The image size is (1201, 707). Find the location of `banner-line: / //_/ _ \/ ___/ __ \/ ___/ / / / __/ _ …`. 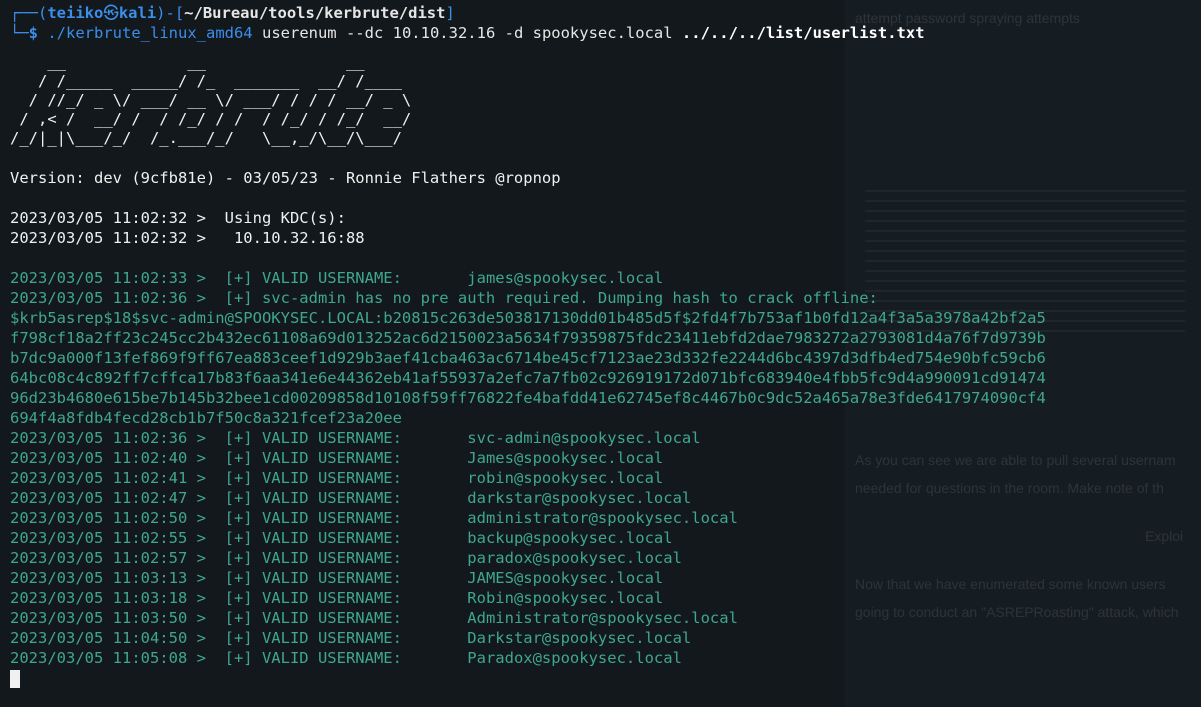

banner-line: / //_/ _ \/ ___/ __ \/ ___/ / / / __/ _ … is located at coordinates (211, 100).